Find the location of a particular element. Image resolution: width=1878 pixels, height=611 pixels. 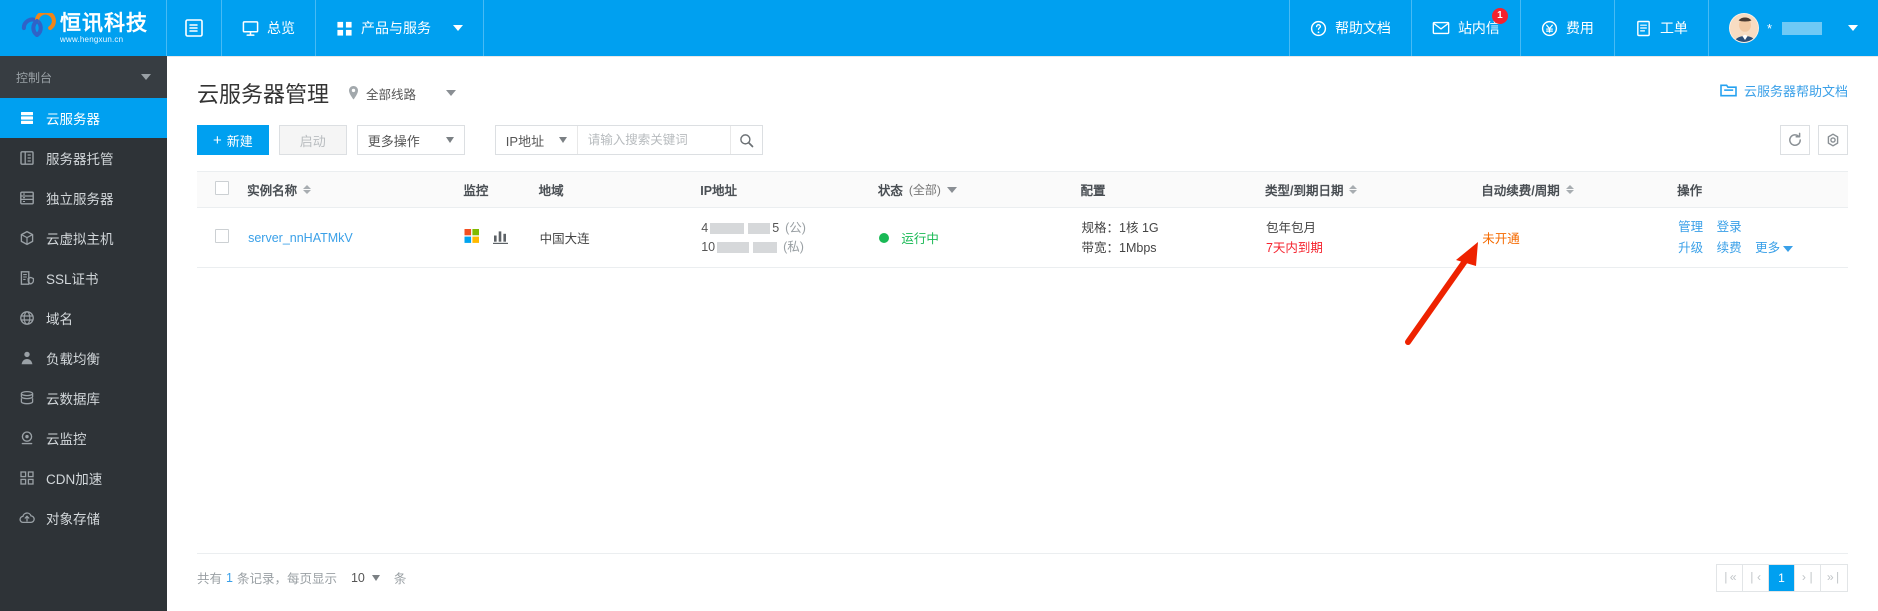

sidebar-item-ssl-certificate: SSL证书 is located at coordinates (83, 278).